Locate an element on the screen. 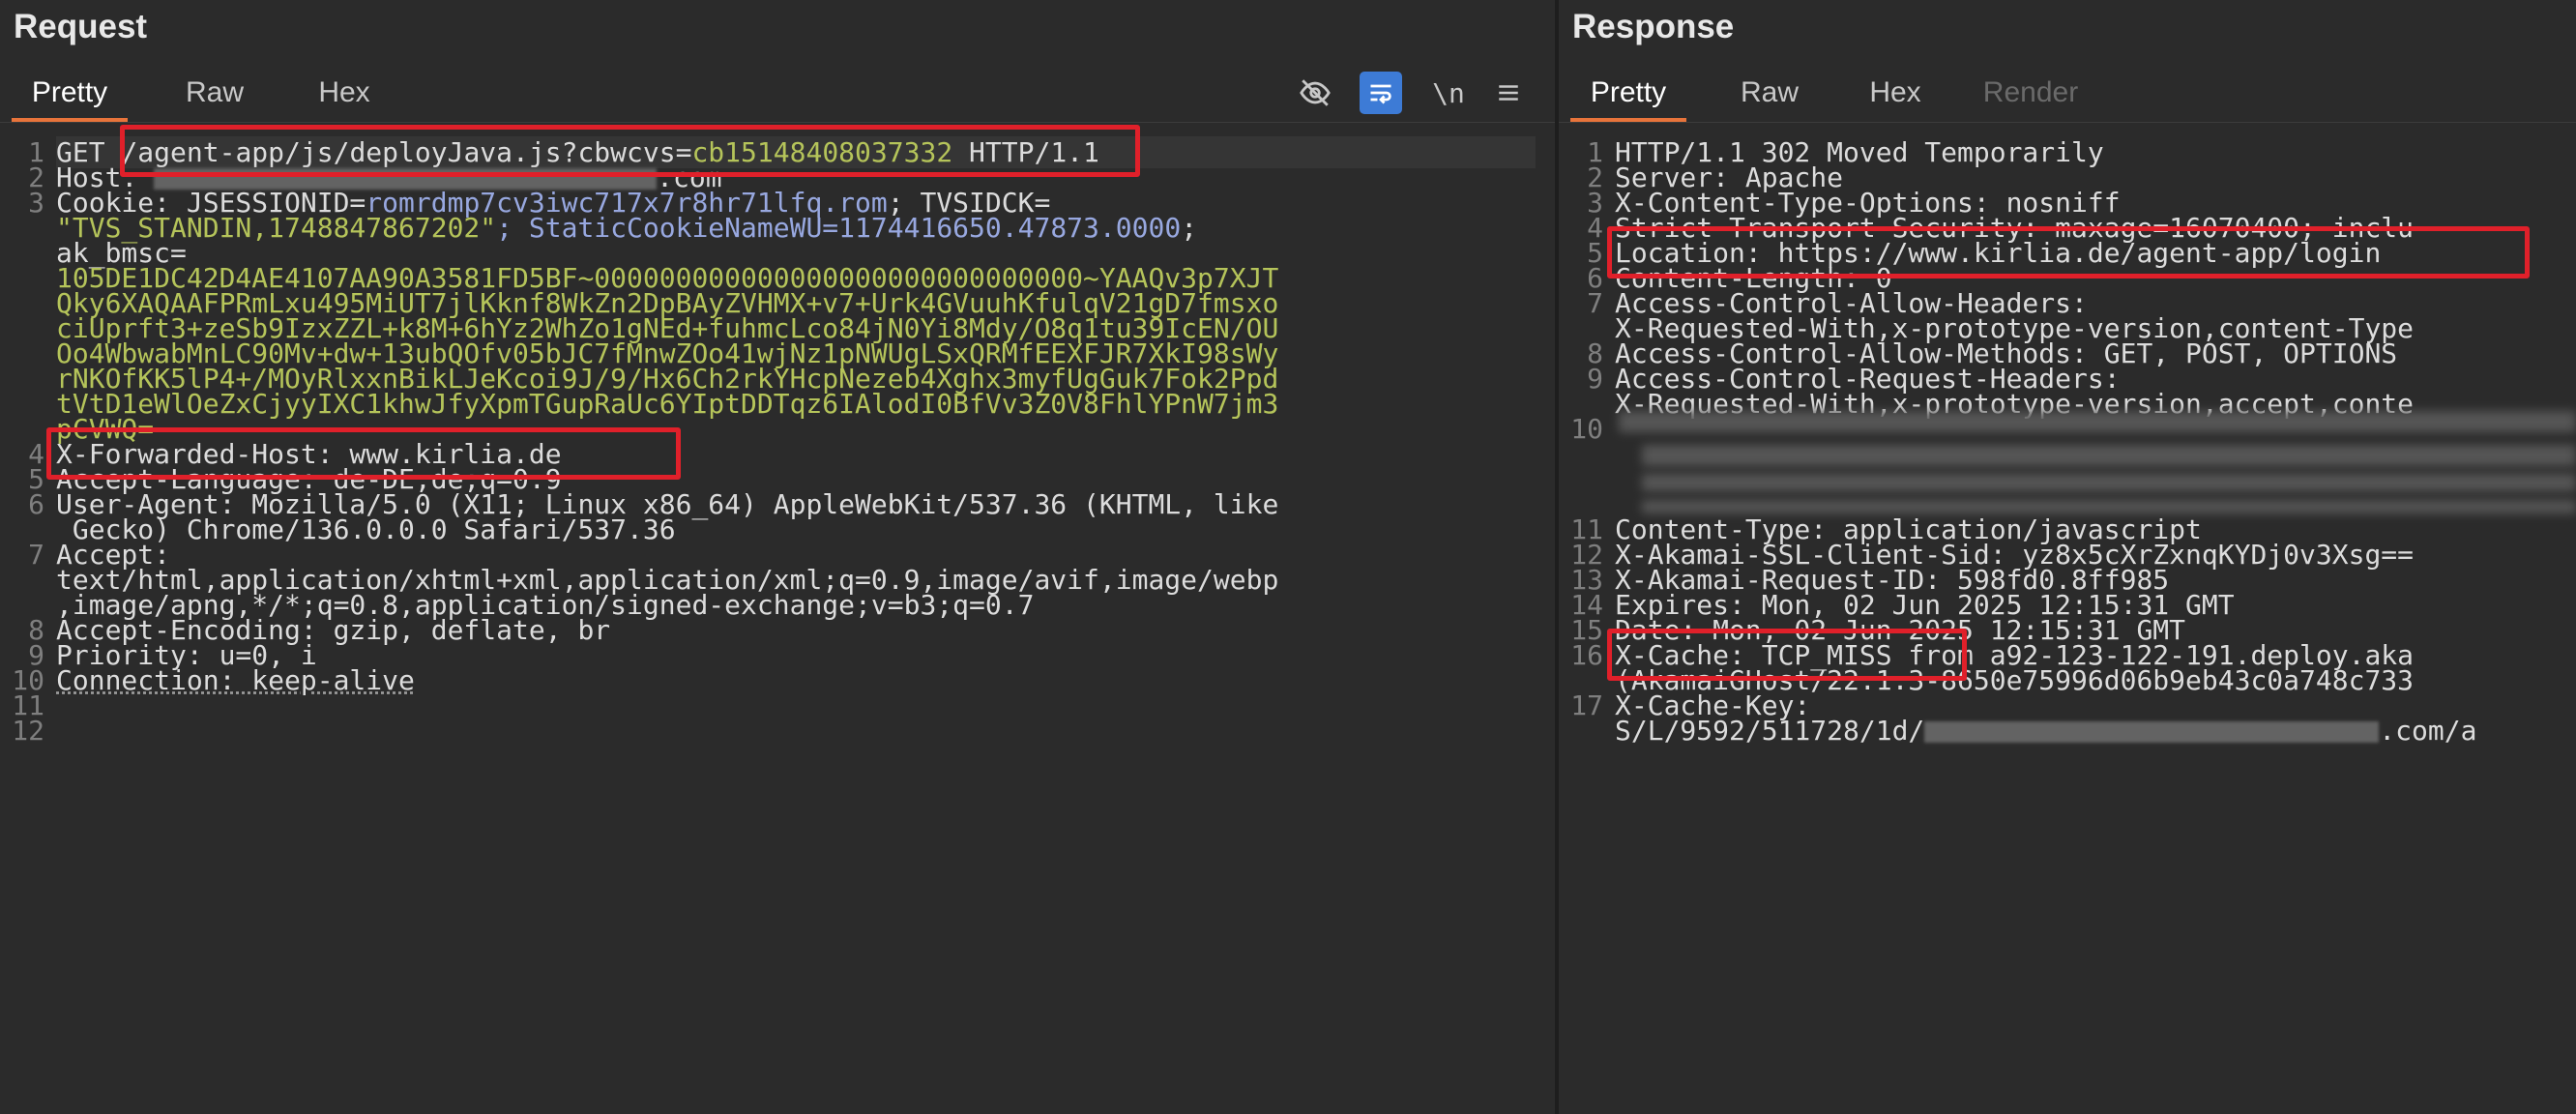  redacted-cache-key is located at coordinates (2152, 732).